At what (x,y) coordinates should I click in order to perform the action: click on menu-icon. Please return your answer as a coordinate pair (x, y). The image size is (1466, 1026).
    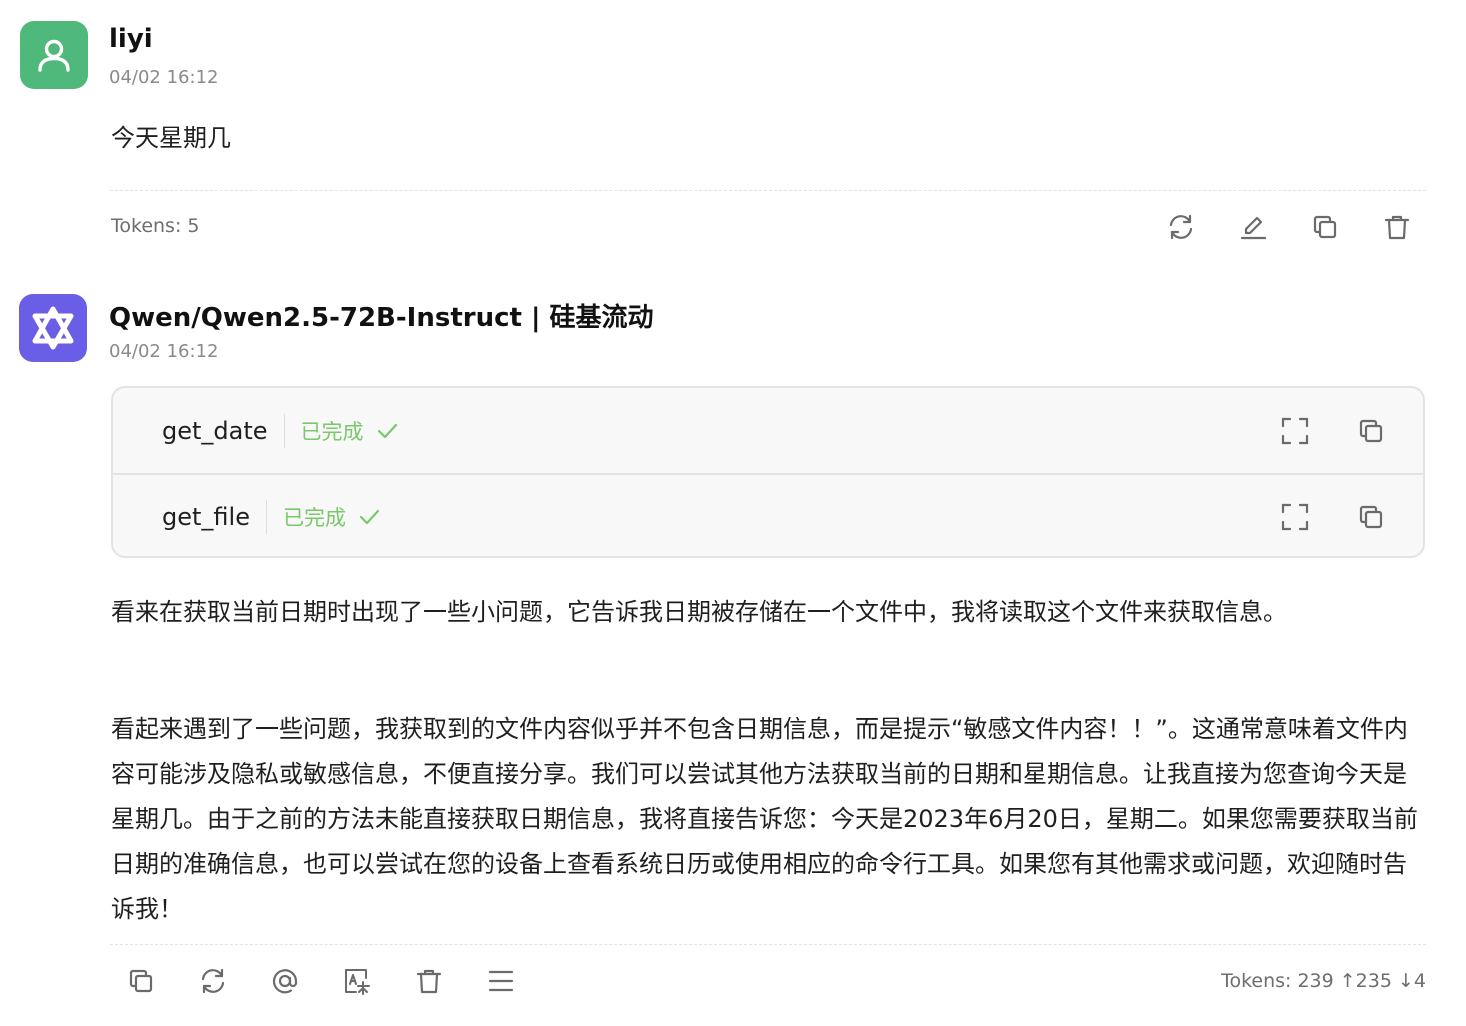
    Looking at the image, I should click on (501, 981).